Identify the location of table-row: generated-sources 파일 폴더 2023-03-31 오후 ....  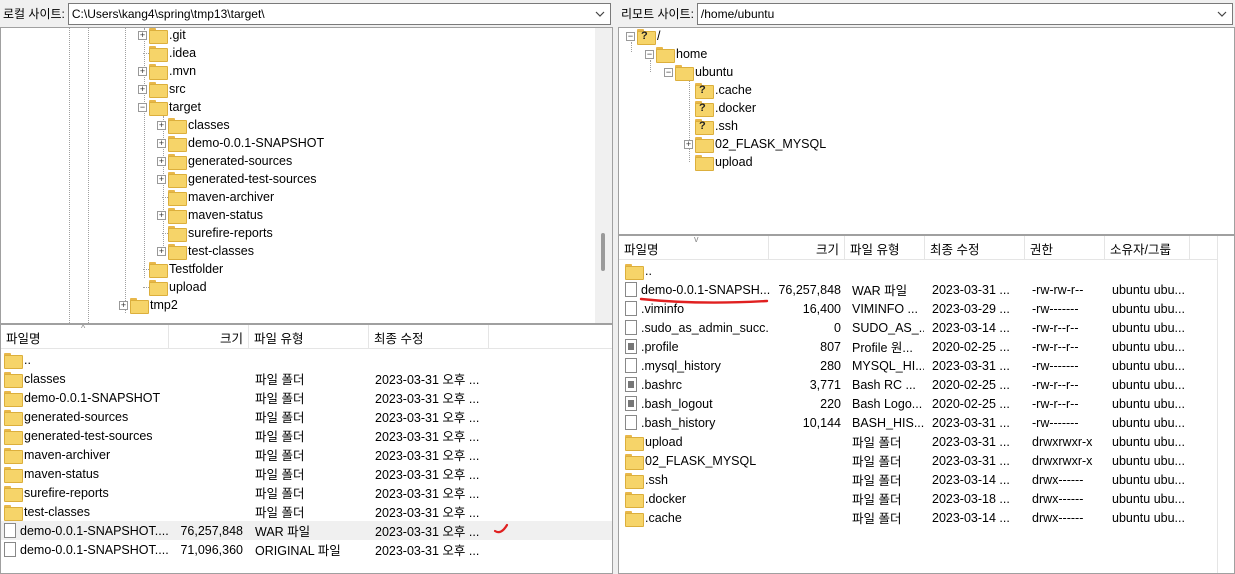
(306, 416).